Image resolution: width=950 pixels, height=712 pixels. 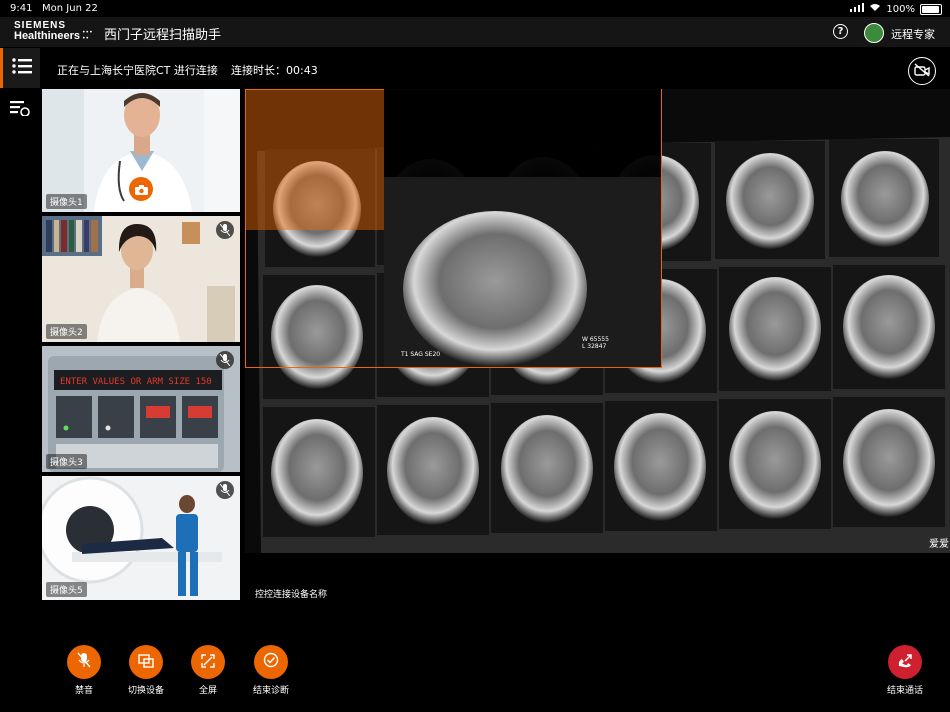 What do you see at coordinates (54, 8) in the screenshot?
I see `status-time-date: 9:41 Mon Jun 22` at bounding box center [54, 8].